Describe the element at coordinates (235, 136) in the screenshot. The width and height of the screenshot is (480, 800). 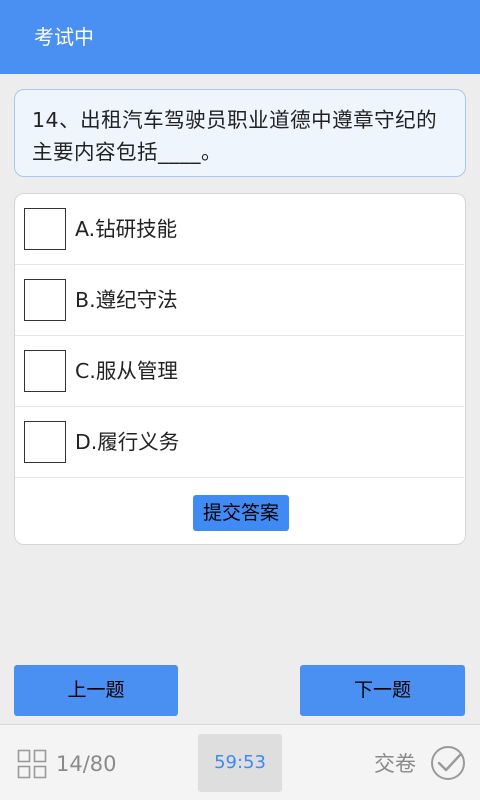
I see `question-text: 14、出租汽车驾驶员职业道德中遵章守纪的主要内容包括____。` at that location.